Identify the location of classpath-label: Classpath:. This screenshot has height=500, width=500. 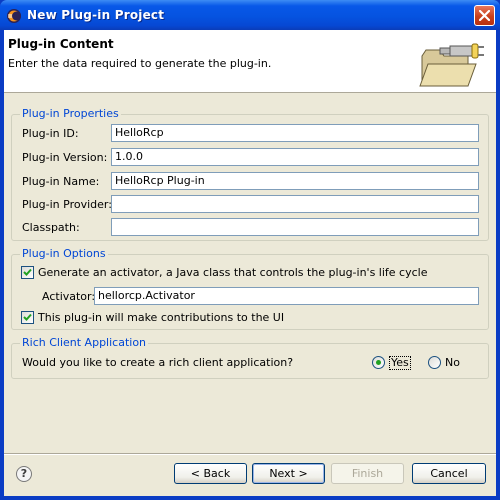
(51, 227).